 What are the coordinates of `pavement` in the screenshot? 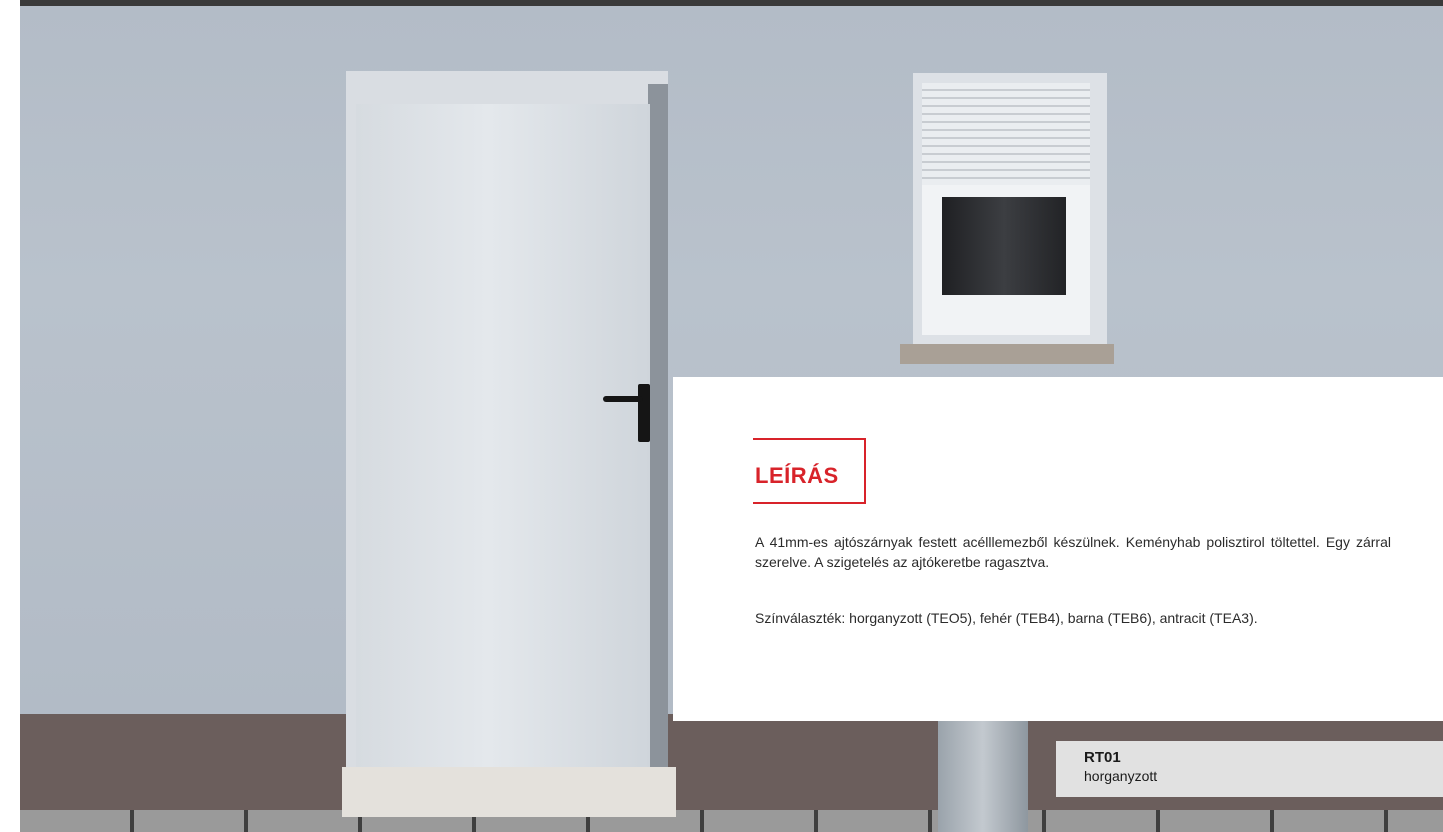 It's located at (731, 821).